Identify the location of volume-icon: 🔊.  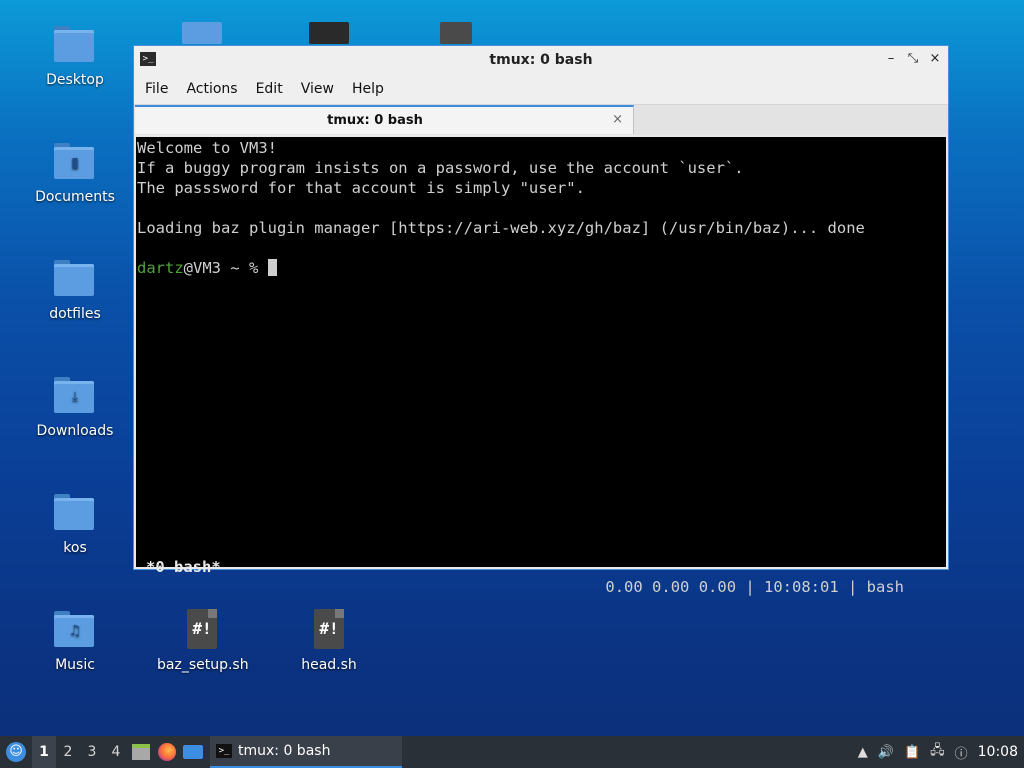
(886, 752).